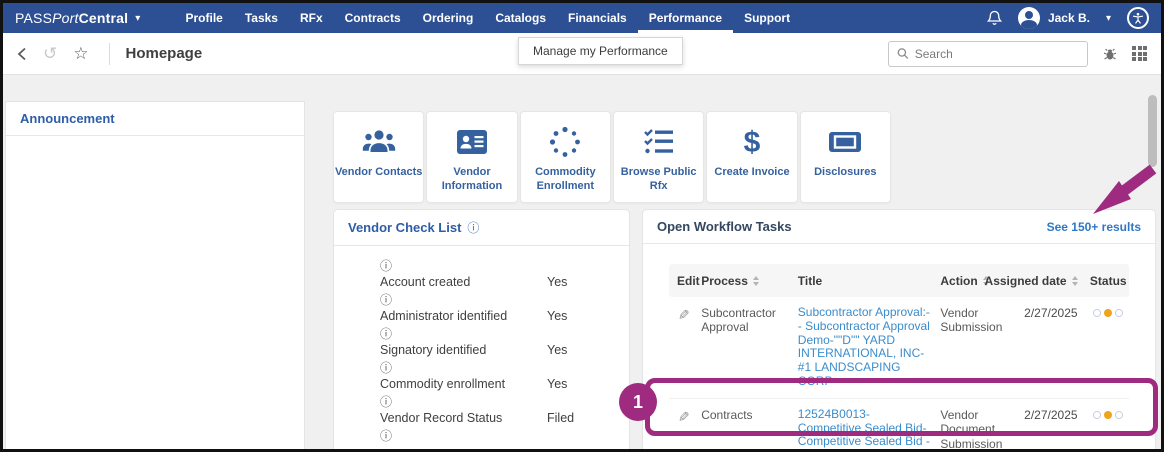 This screenshot has height=459, width=1170. Describe the element at coordinates (448, 18) in the screenshot. I see `nav-item-ordering: Ordering` at that location.